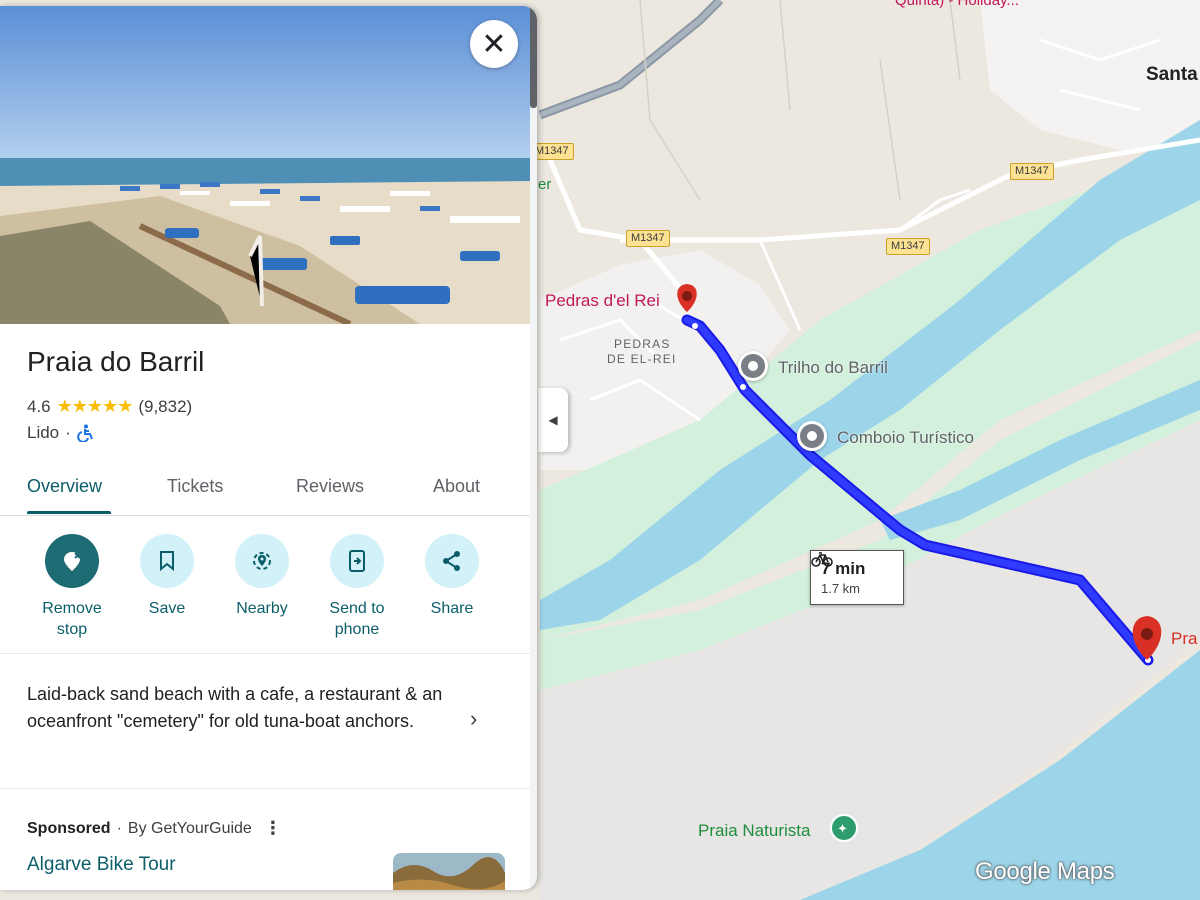  I want to click on map-label-pedras-del-rei: Pedras d'el Rei, so click(602, 301).